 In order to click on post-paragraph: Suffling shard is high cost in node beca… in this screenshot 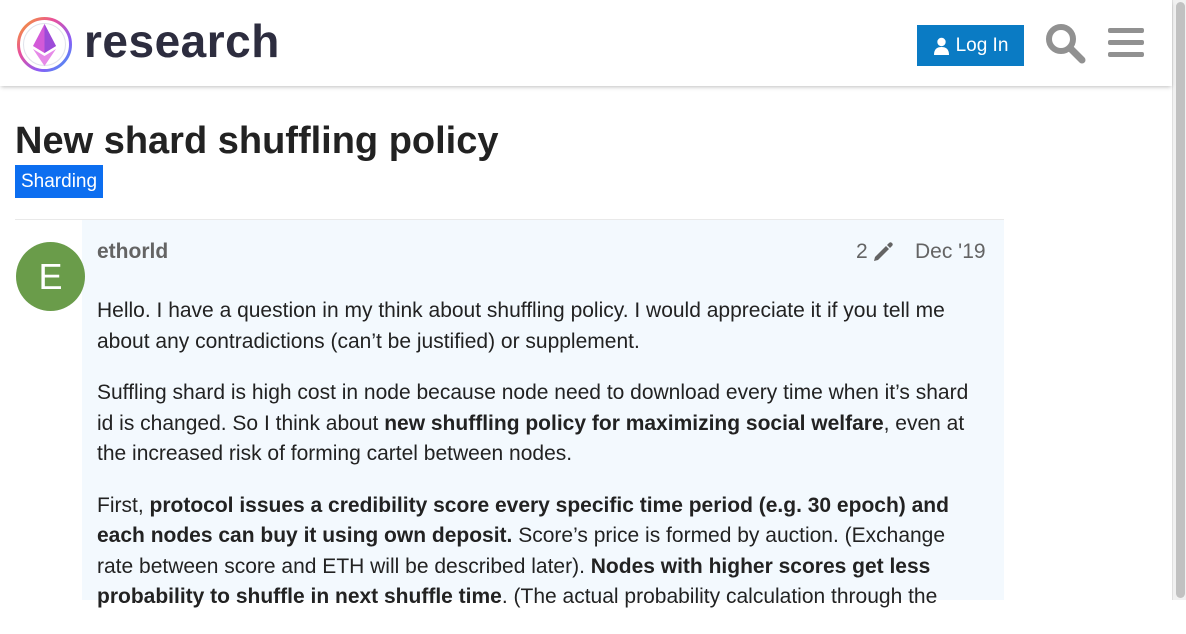, I will do `click(542, 424)`.